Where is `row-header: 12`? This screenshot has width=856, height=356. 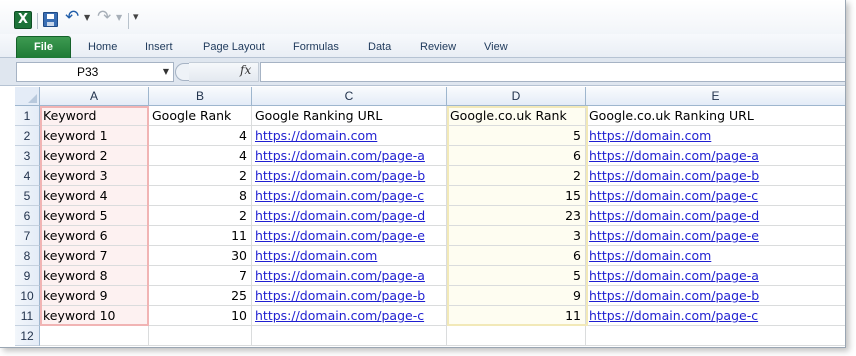
row-header: 12 is located at coordinates (27, 336).